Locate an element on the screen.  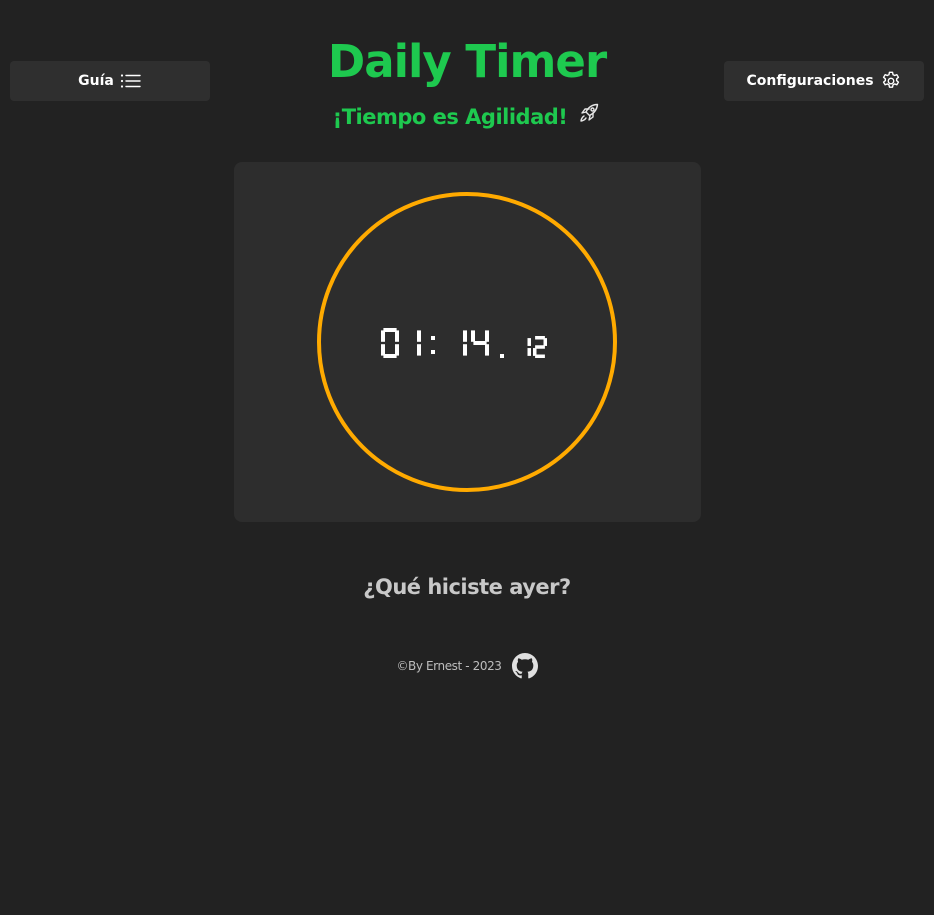
standup-question: ¿Qué hiciste ayer? is located at coordinates (467, 587).